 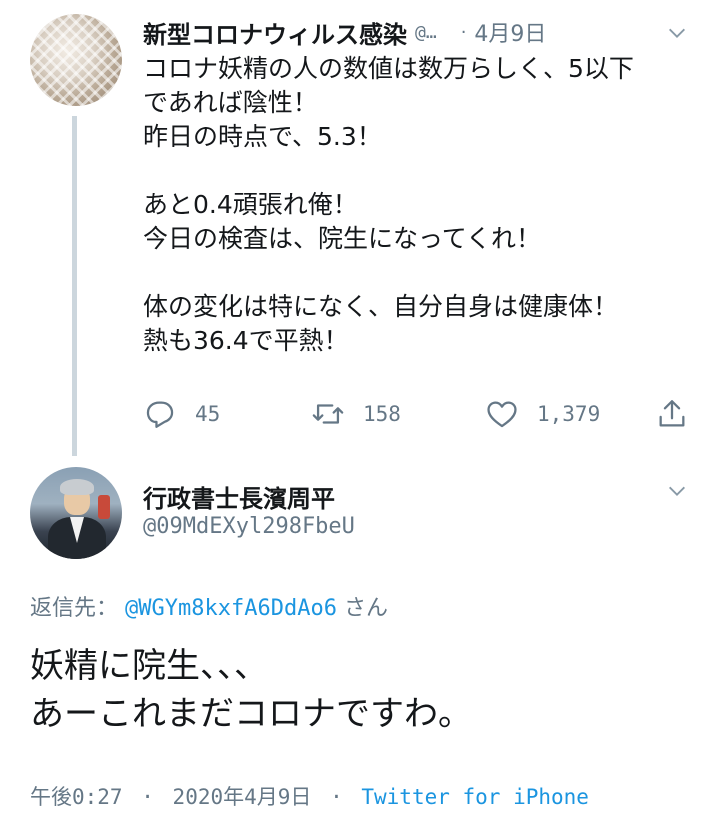 What do you see at coordinates (262, 136) in the screenshot?
I see `tweet-text-line: 昨日の時点で、5.3！` at bounding box center [262, 136].